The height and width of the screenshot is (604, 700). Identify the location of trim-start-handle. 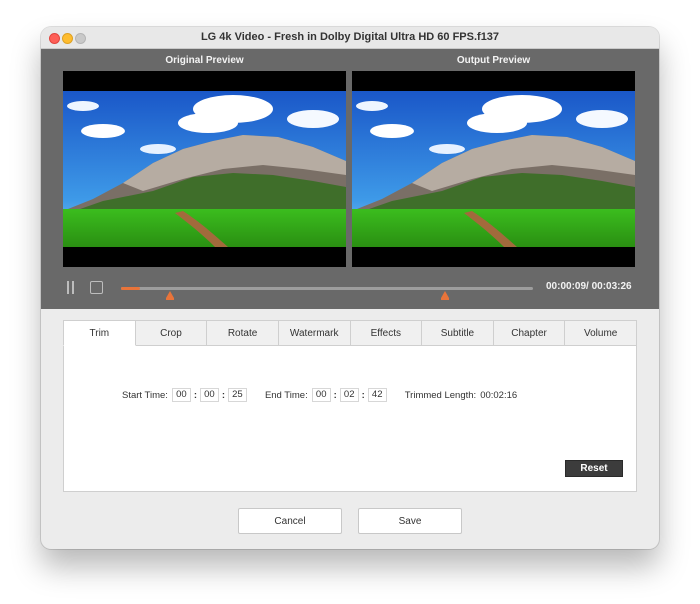
(170, 295).